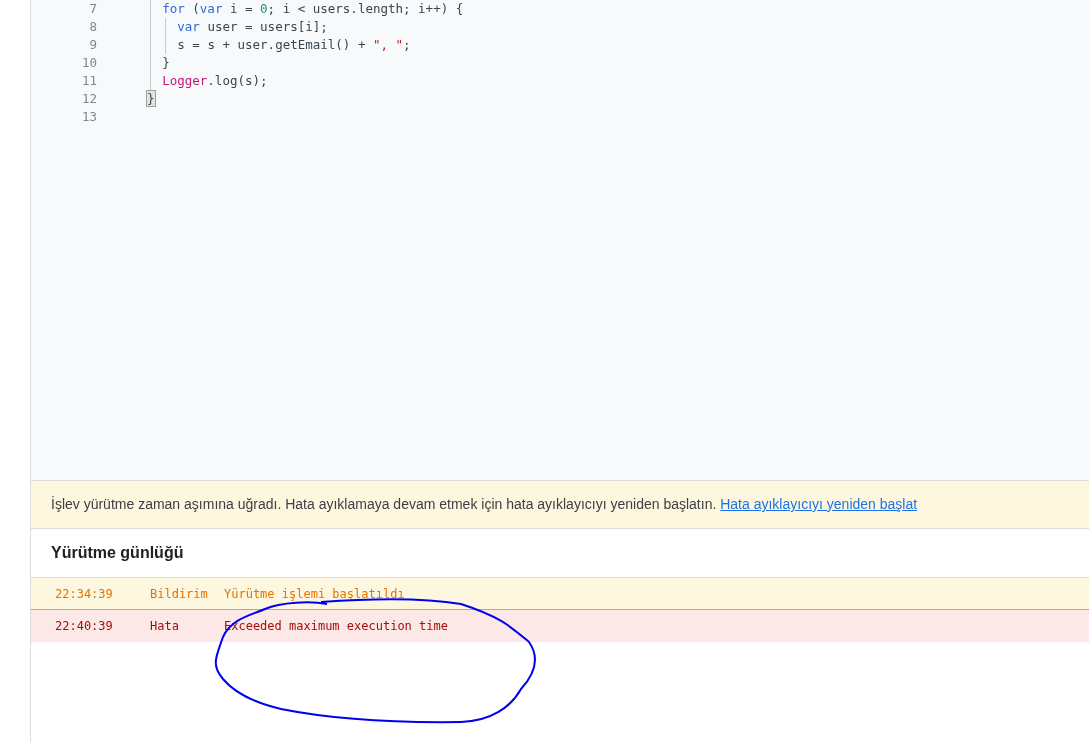 The image size is (1089, 742). I want to click on line-number: 13, so click(88, 117).